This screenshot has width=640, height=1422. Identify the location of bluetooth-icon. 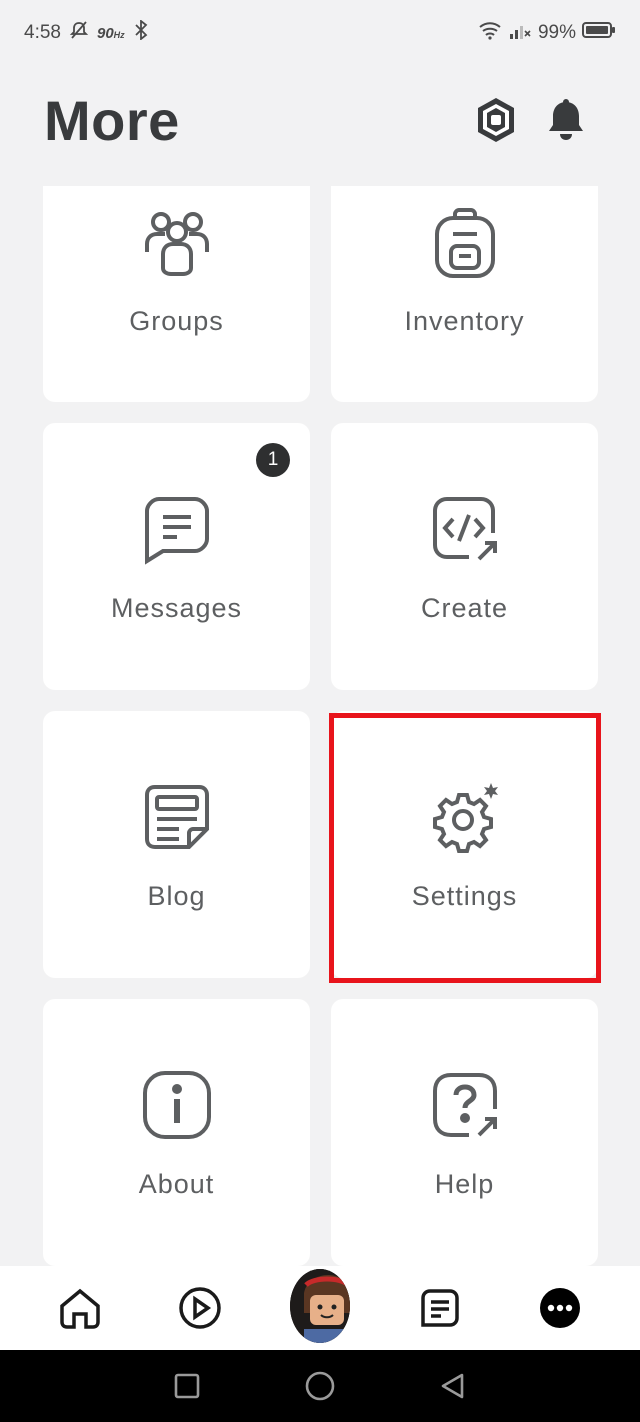
(141, 32).